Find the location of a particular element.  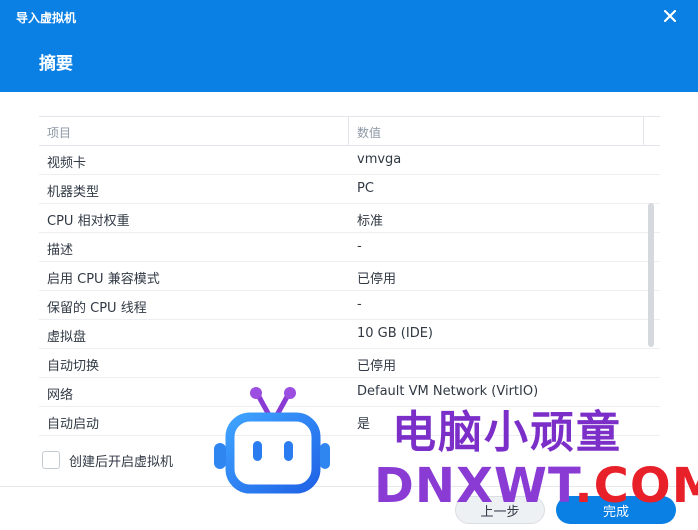

row-item: 自动切换 is located at coordinates (73, 366).